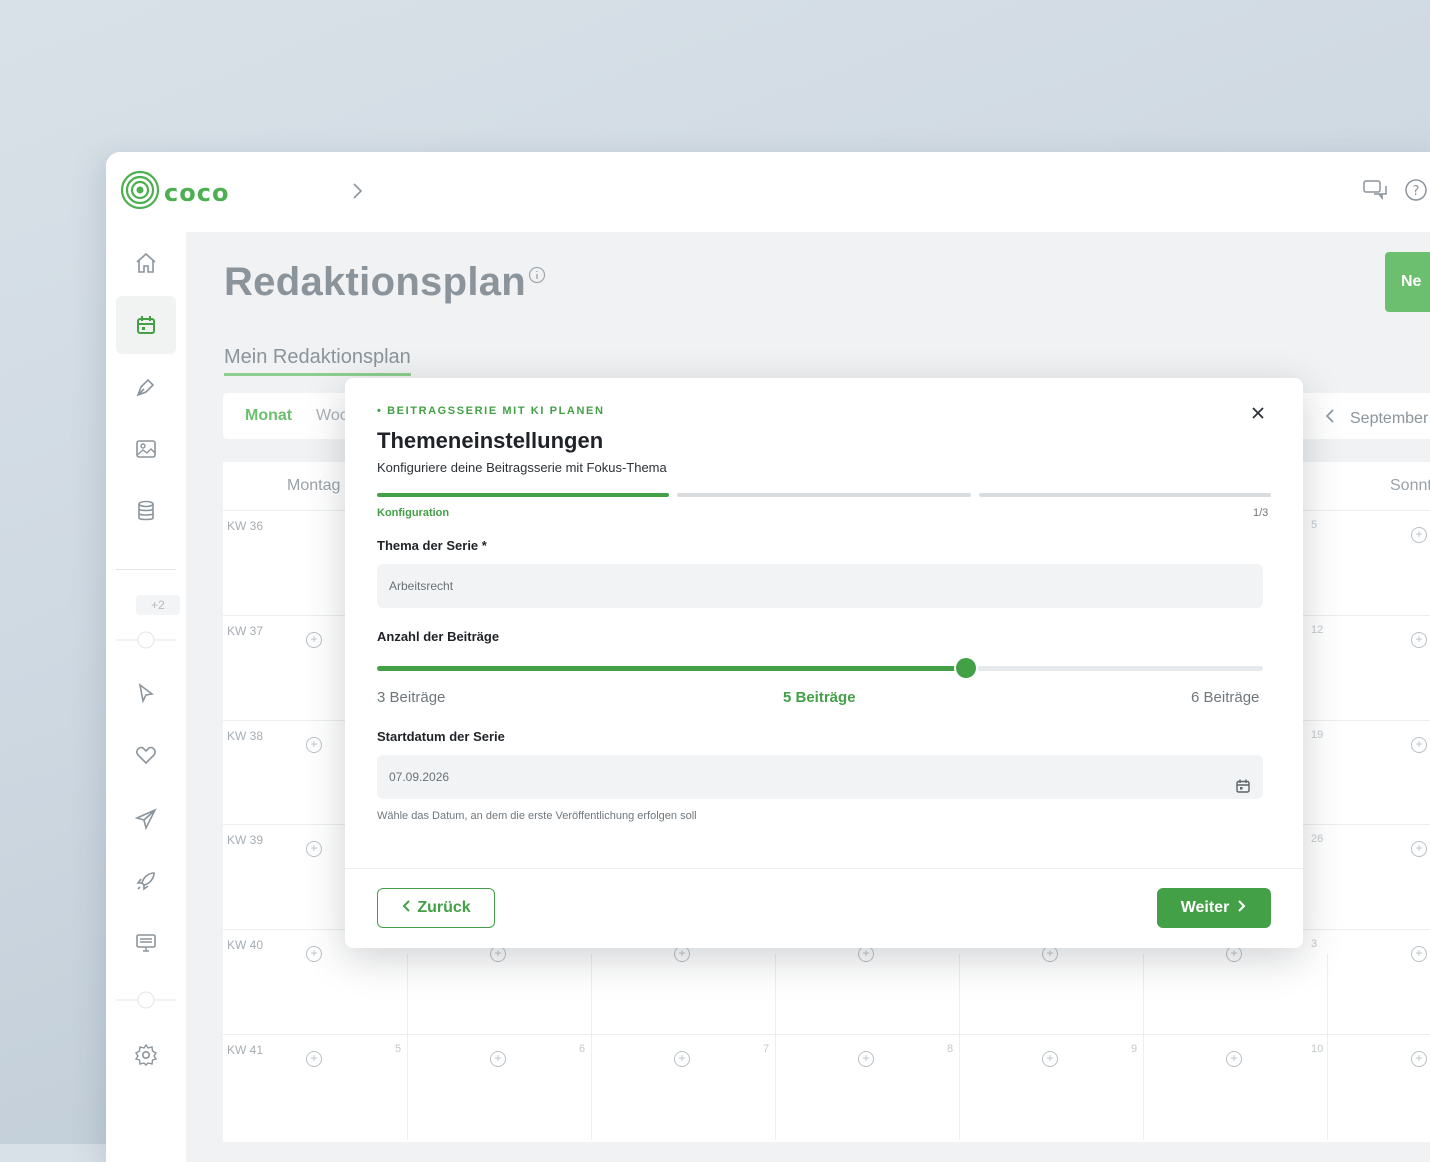  What do you see at coordinates (268, 416) in the screenshot?
I see `tab-month: Monat` at bounding box center [268, 416].